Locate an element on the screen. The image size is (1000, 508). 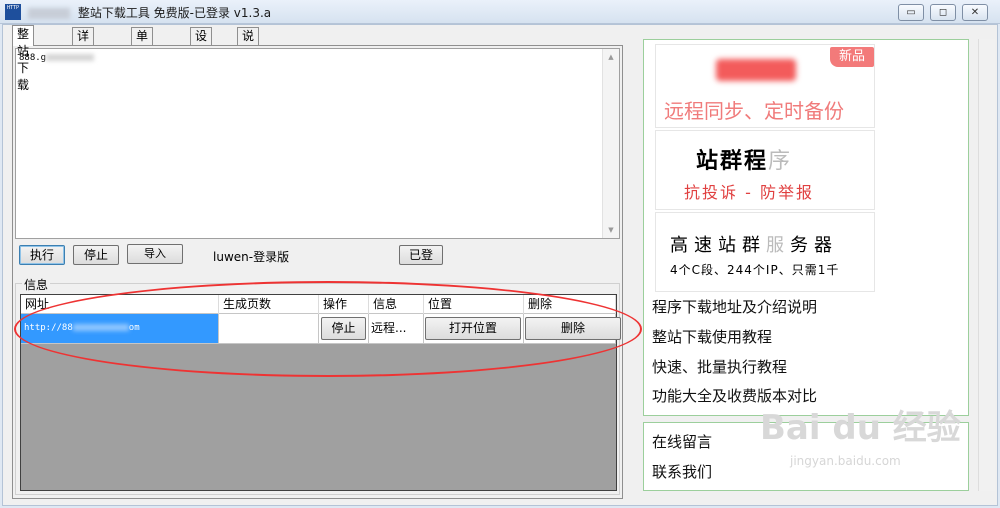
open-location-button: 打开位置 is located at coordinates (473, 328).